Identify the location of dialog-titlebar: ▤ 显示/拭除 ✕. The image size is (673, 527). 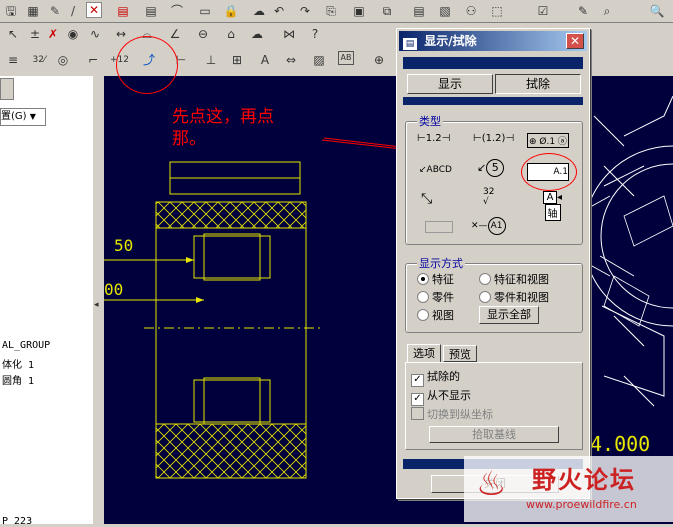
(493, 41).